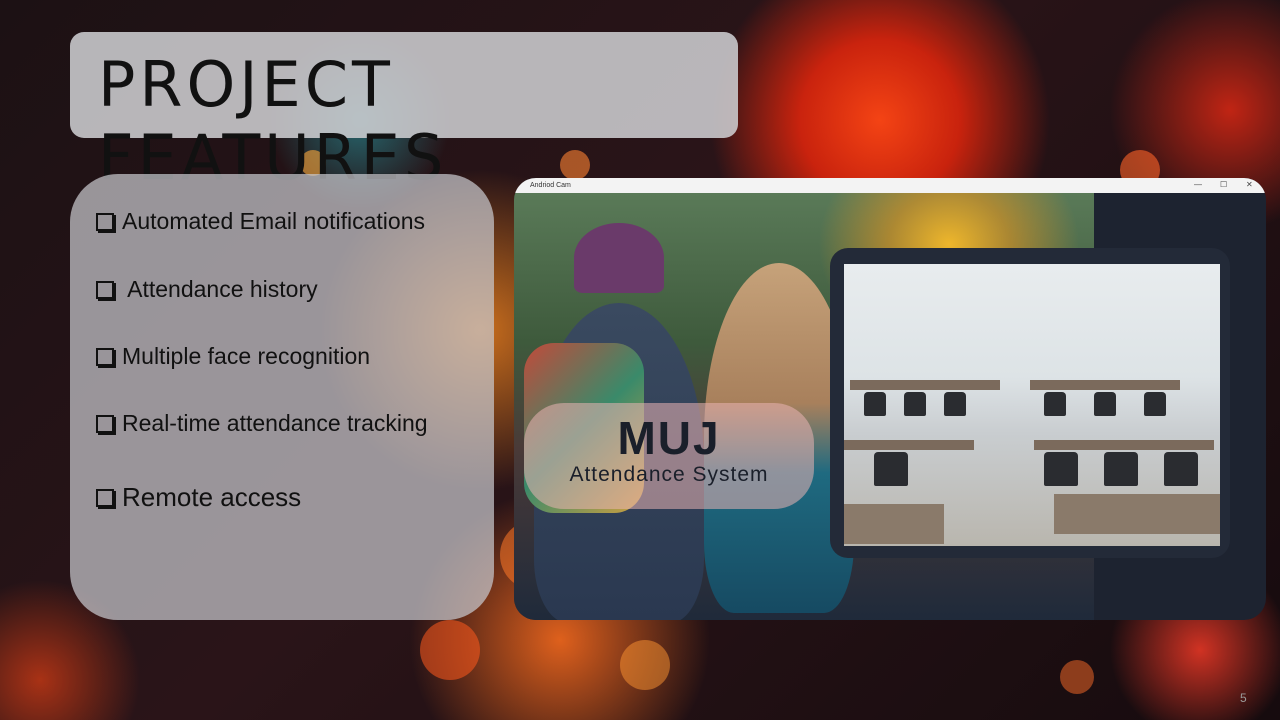 The height and width of the screenshot is (720, 1280). I want to click on slide-number: 5, so click(1243, 698).